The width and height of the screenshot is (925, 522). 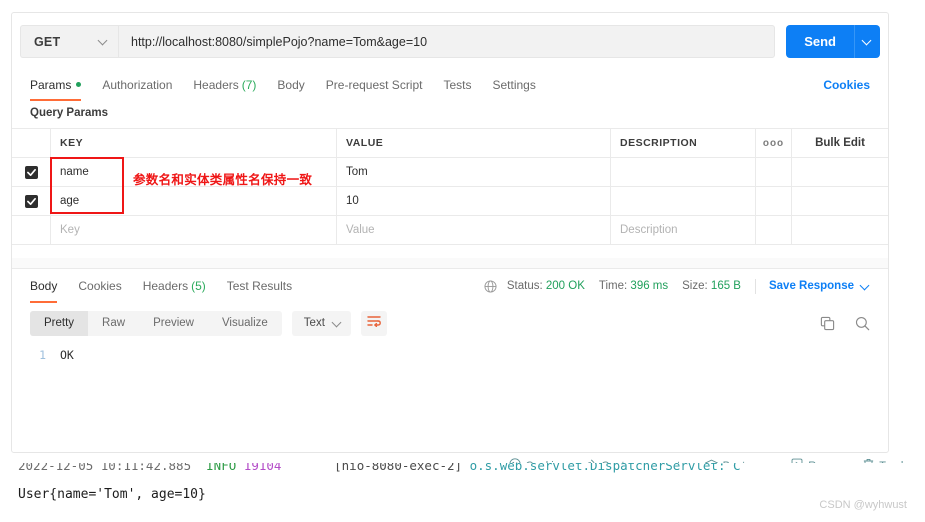 What do you see at coordinates (695, 286) in the screenshot?
I see `size-label: Size:` at bounding box center [695, 286].